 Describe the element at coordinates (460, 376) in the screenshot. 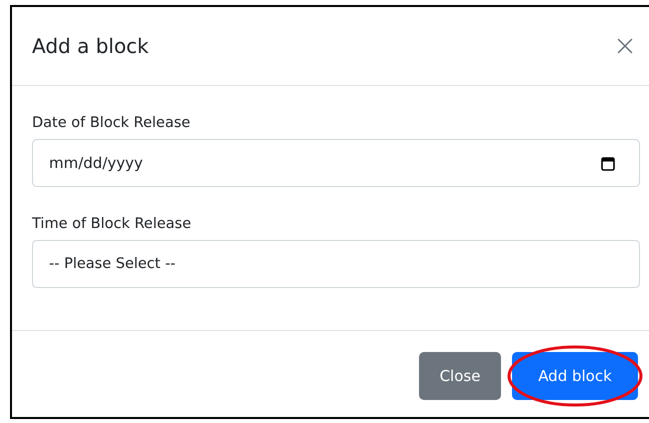

I see `close-button: Close` at that location.